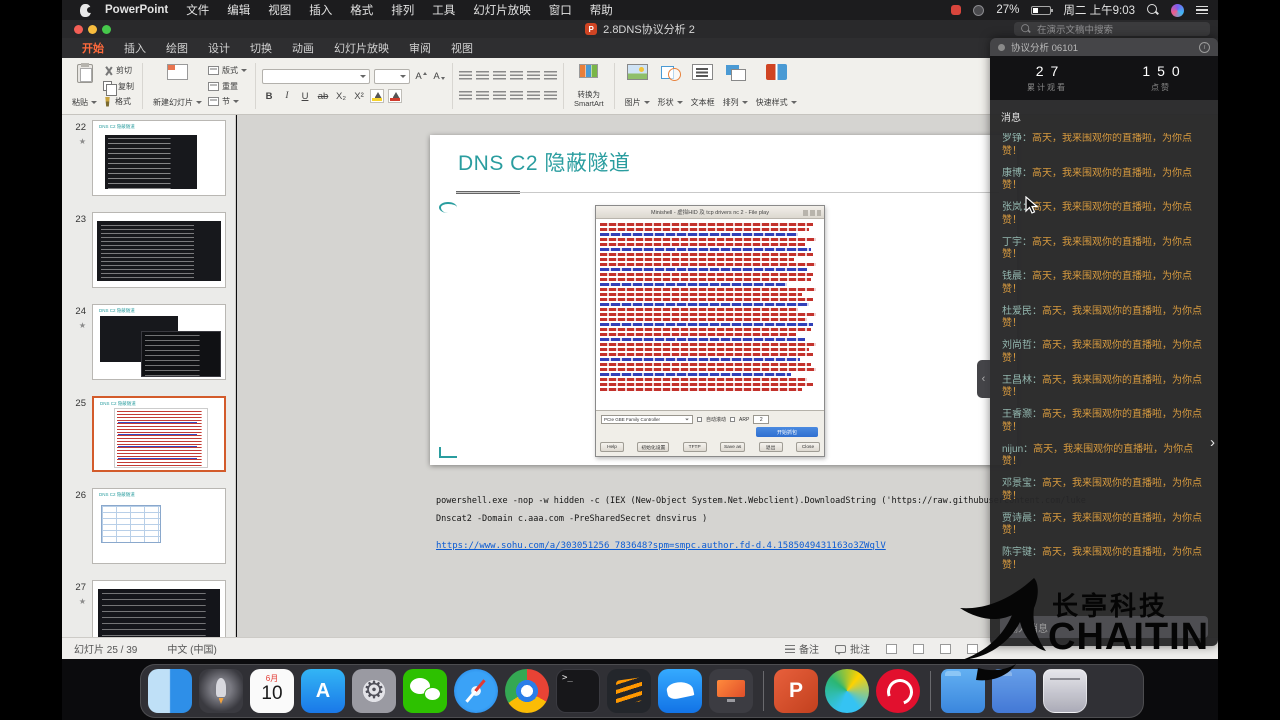 Image resolution: width=1280 pixels, height=720 pixels. What do you see at coordinates (979, 10) in the screenshot?
I see `status-circle-icon` at bounding box center [979, 10].